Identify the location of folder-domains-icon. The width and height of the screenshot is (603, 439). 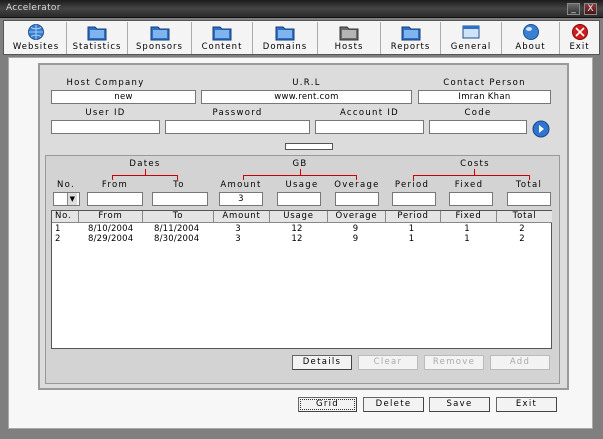
(285, 33).